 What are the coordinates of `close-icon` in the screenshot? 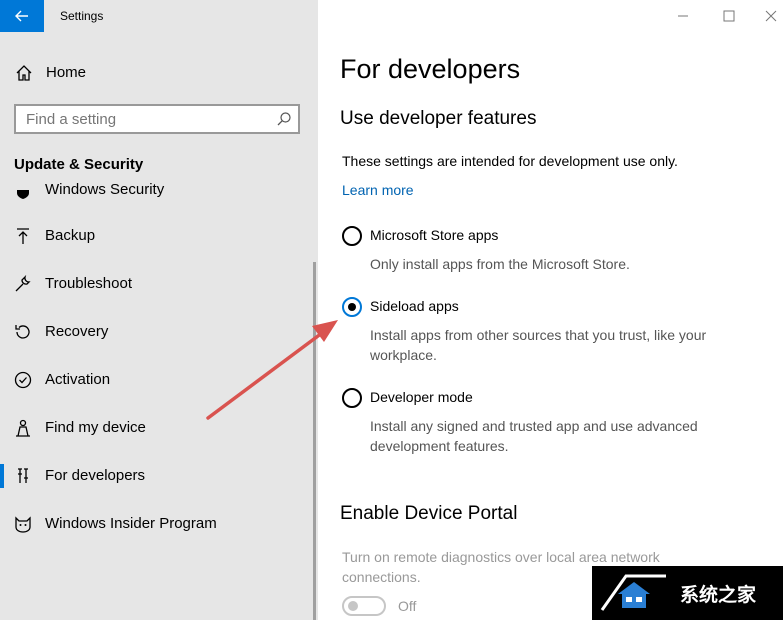 It's located at (771, 16).